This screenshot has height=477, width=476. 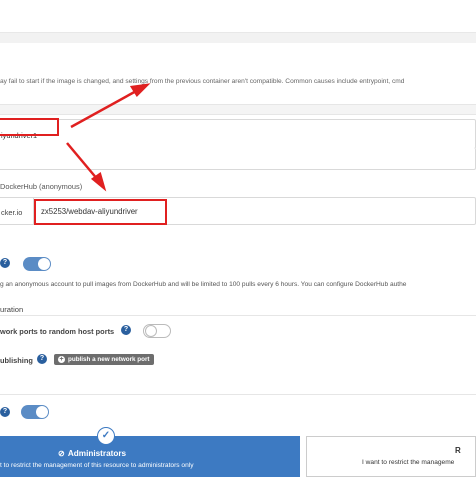 What do you see at coordinates (458, 450) in the screenshot?
I see `restricted-title: R` at bounding box center [458, 450].